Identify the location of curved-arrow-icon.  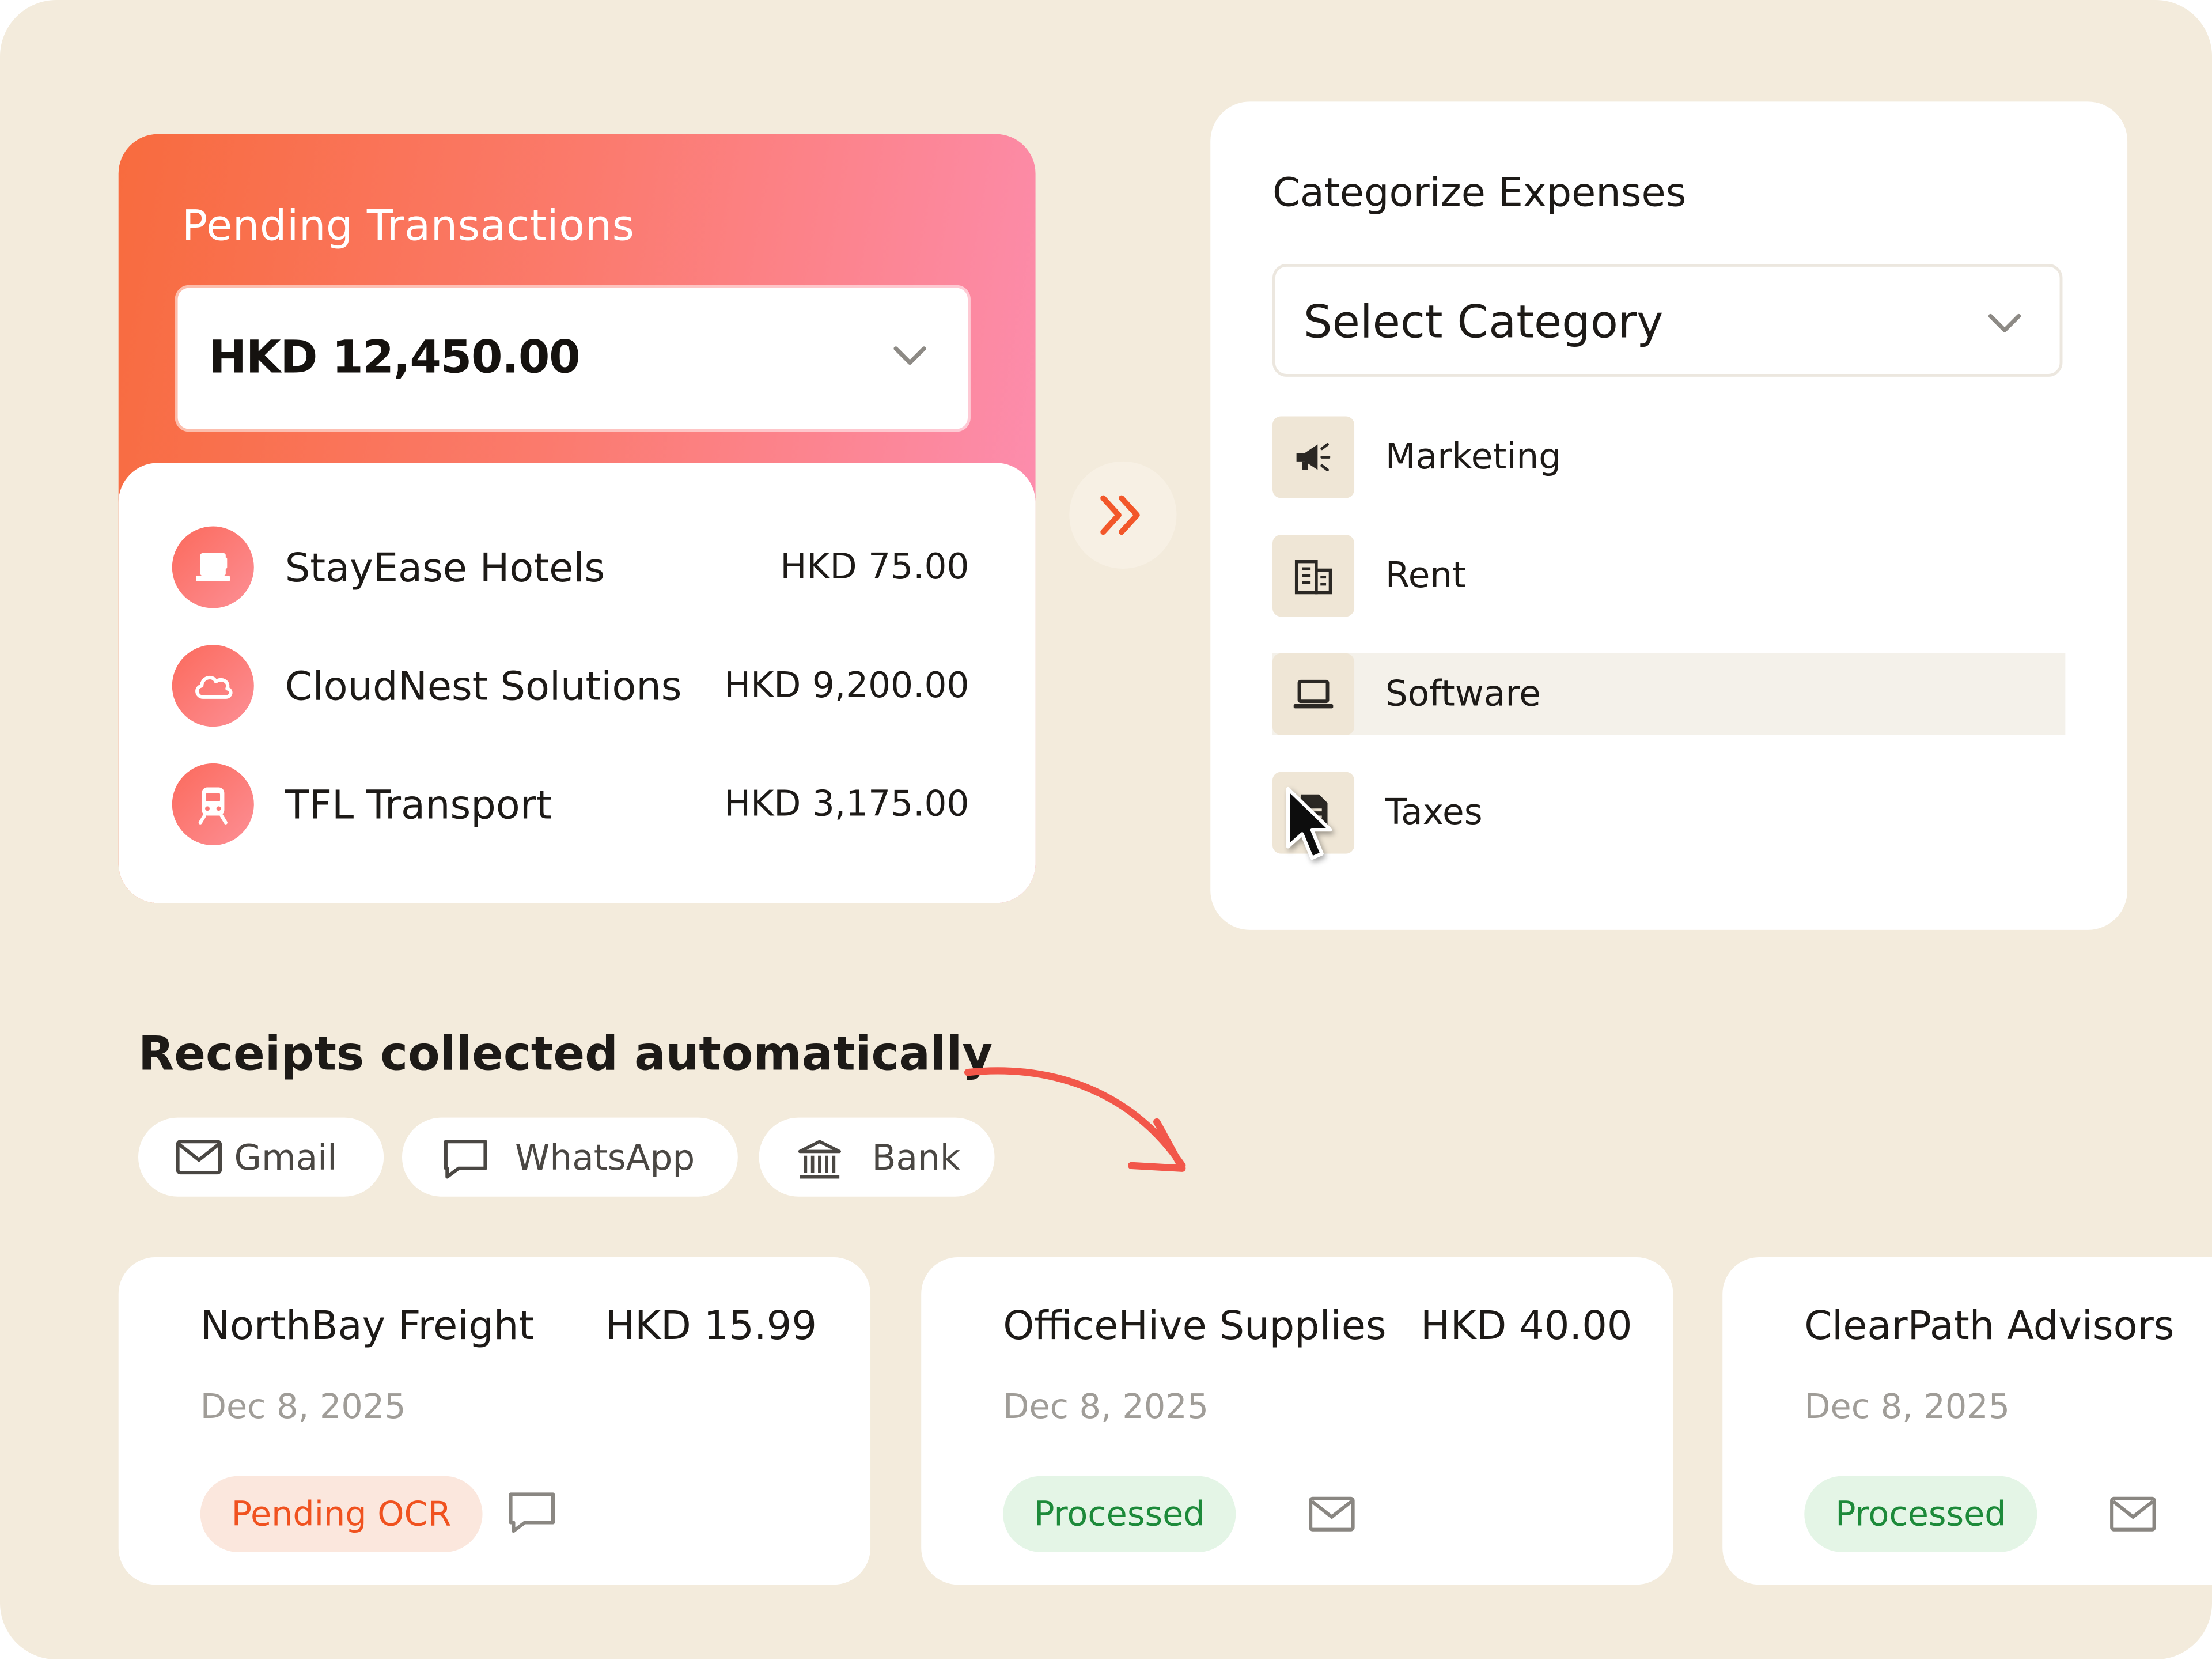
(1075, 1119).